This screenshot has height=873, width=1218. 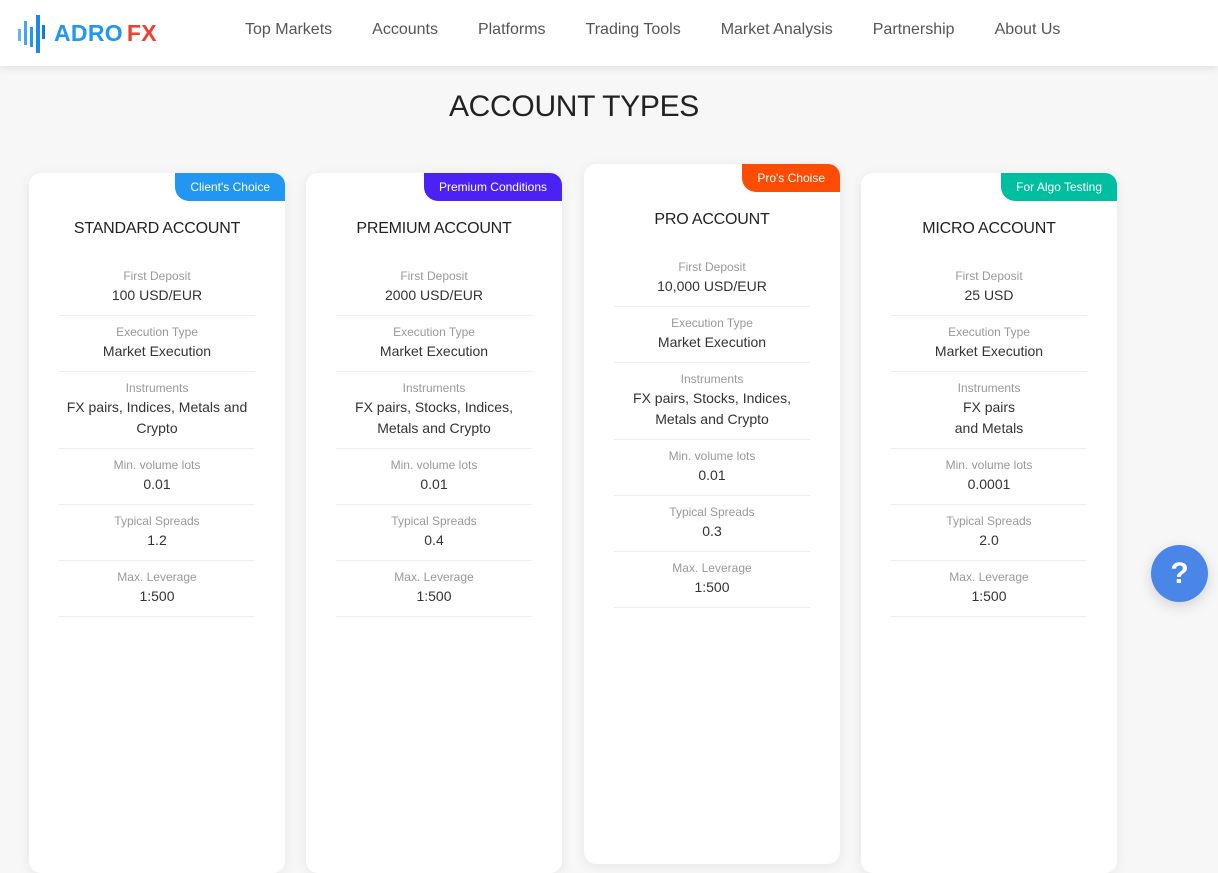 I want to click on account-title: STANDARD ACCOUNT, so click(x=157, y=228).